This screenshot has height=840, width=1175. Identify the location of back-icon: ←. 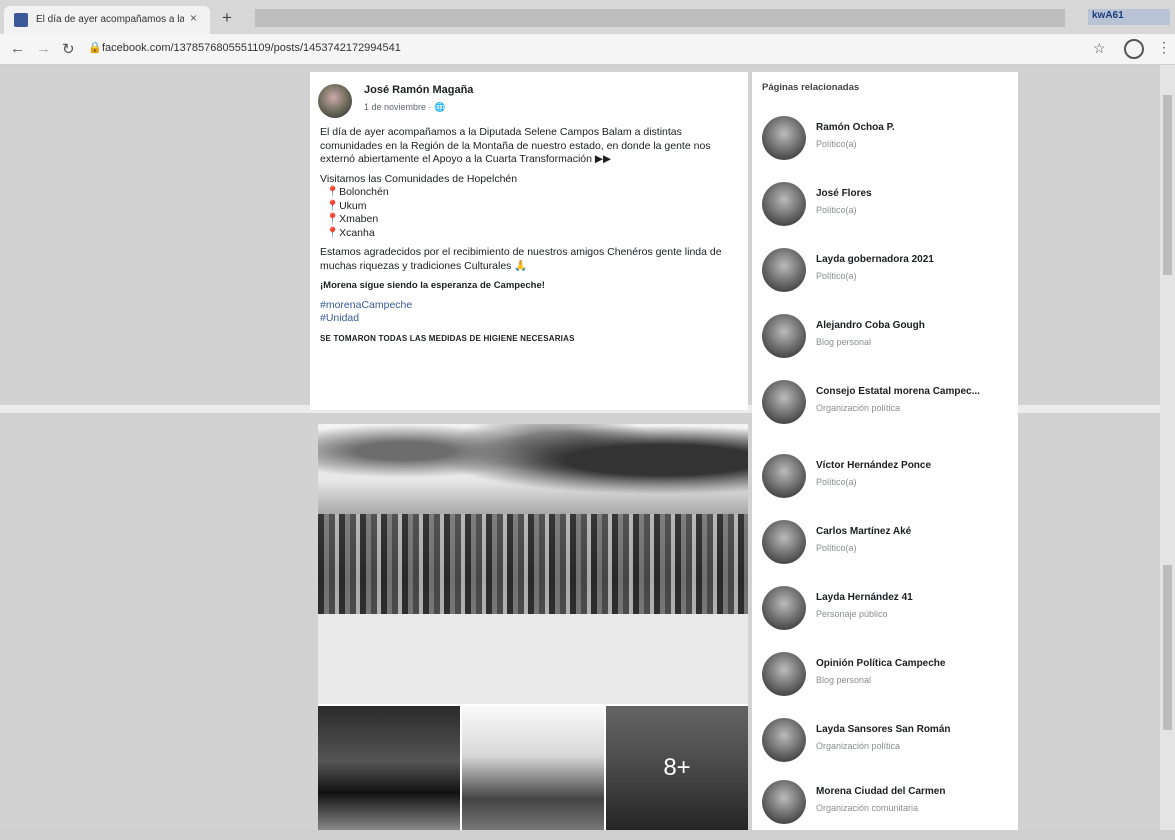
(17, 48).